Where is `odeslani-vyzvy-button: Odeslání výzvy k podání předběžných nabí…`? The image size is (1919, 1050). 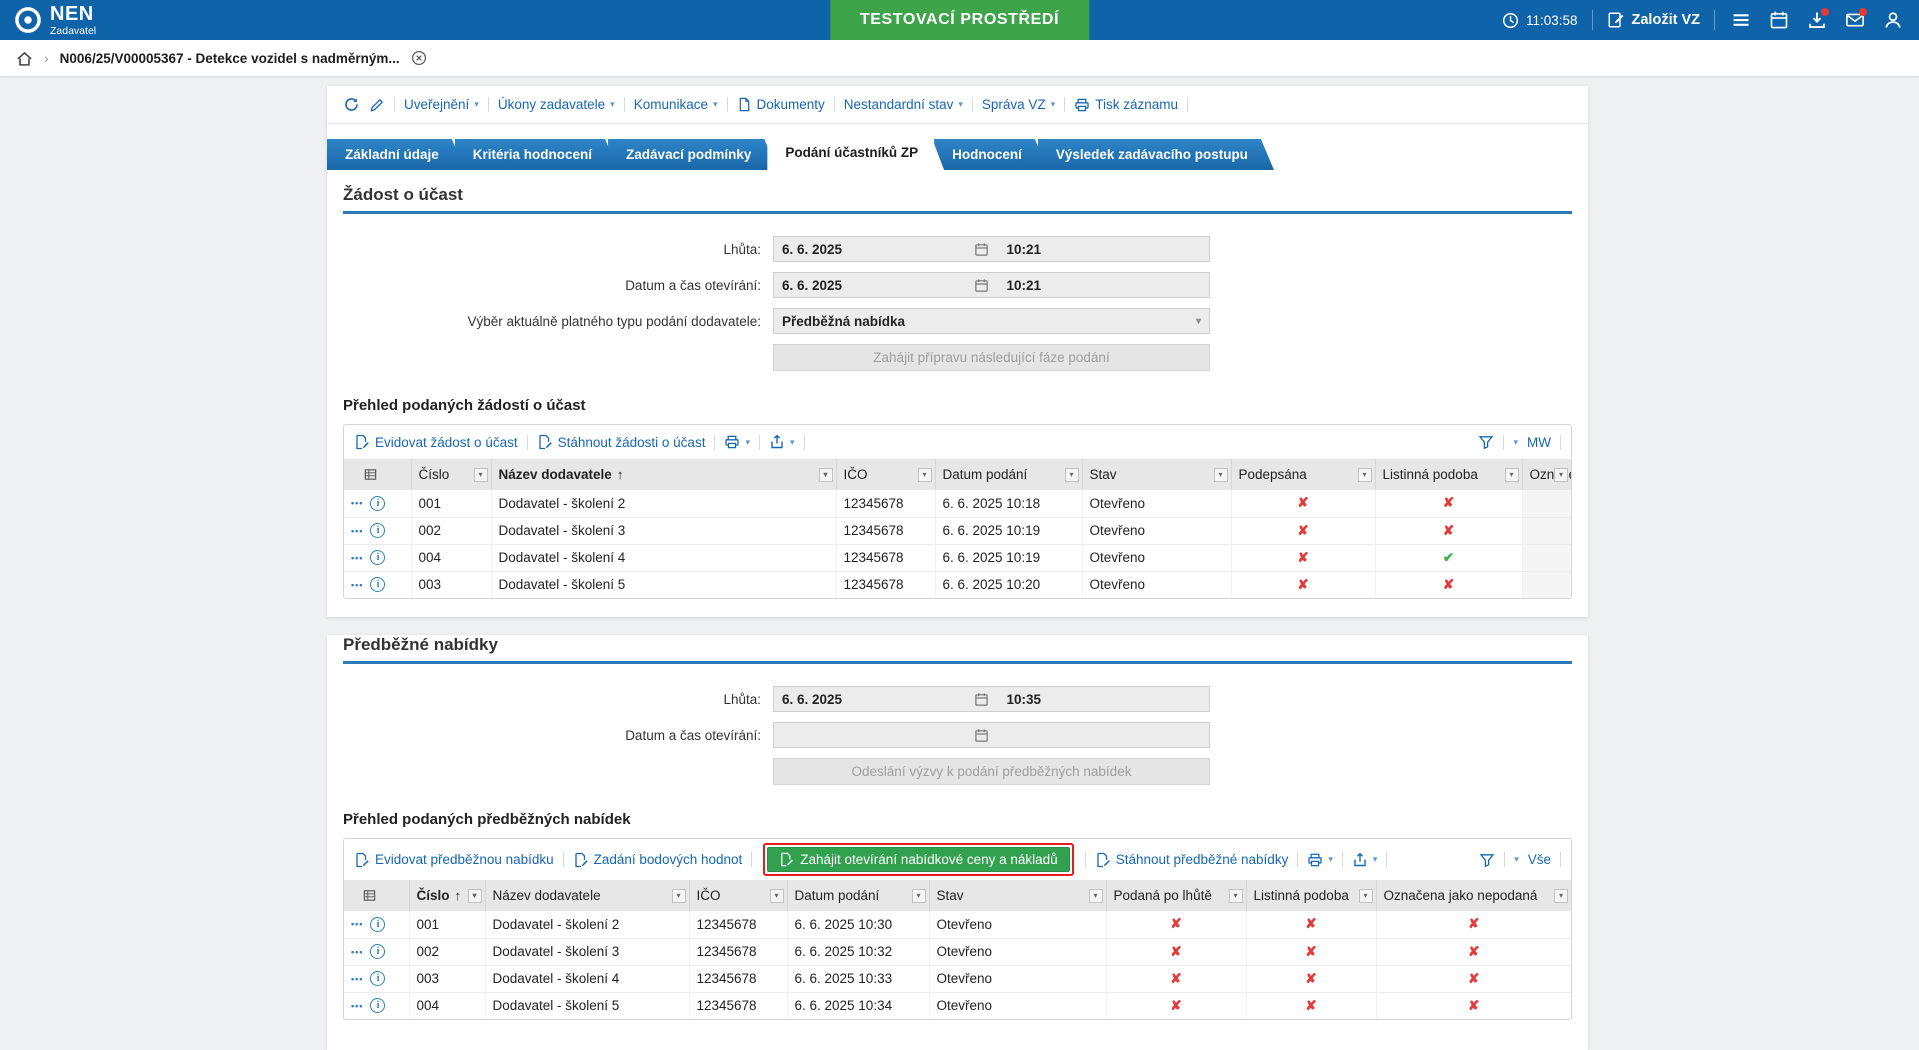 odeslani-vyzvy-button: Odeslání výzvy k podání předběžných nabí… is located at coordinates (991, 771).